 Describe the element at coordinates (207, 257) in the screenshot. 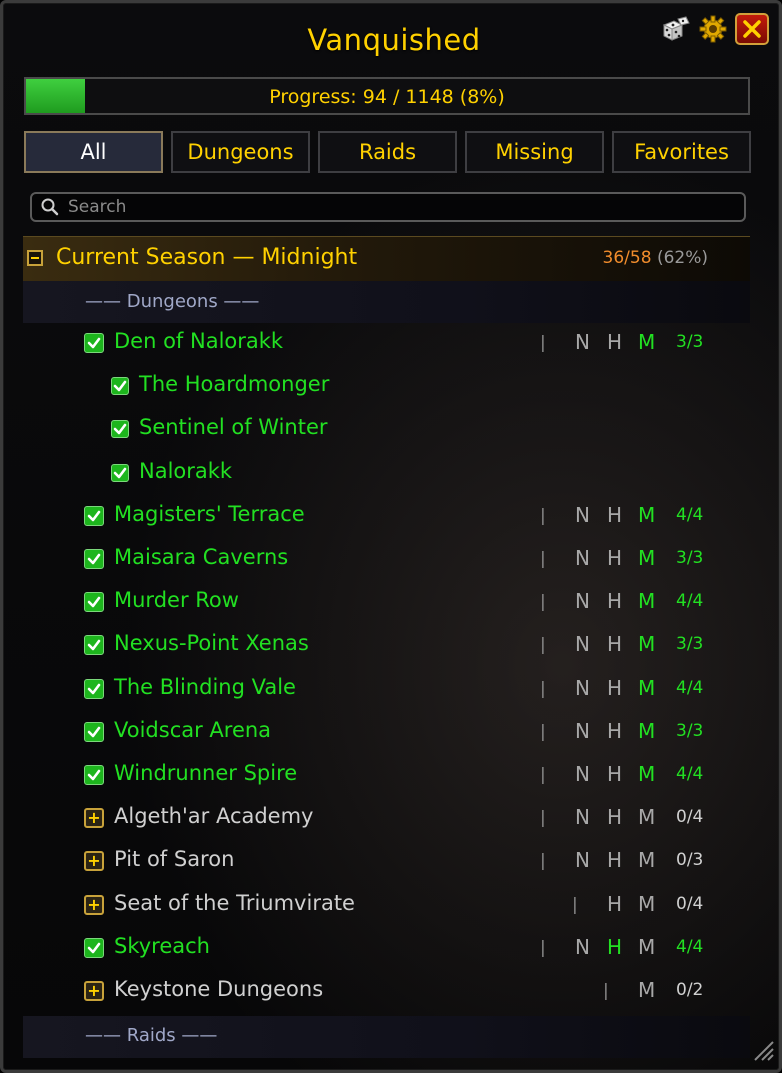

I see `section-title: Current Season — Midnight` at that location.